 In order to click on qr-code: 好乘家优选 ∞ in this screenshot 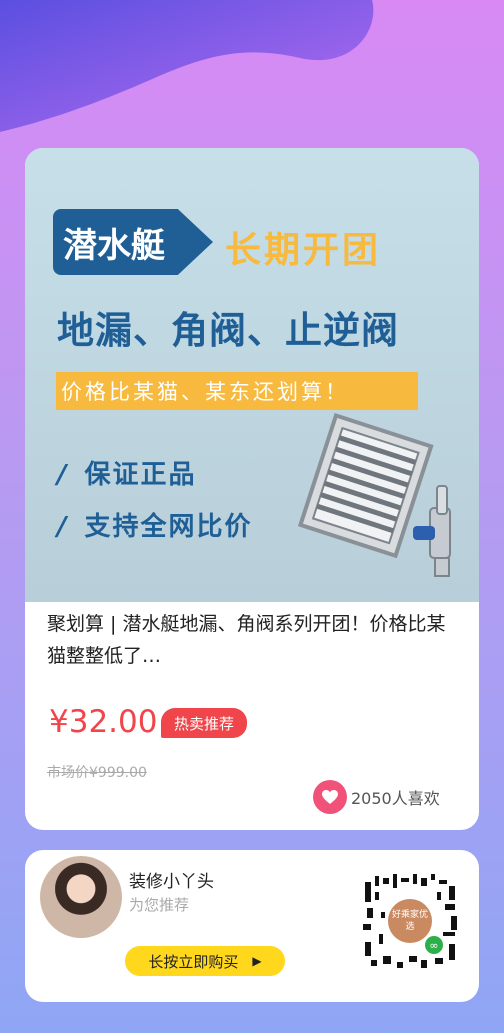, I will do `click(410, 921)`.